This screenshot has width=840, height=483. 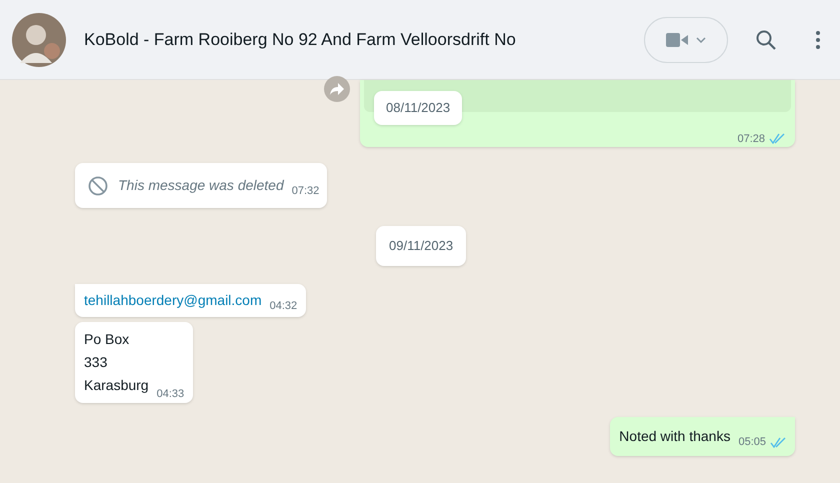 What do you see at coordinates (677, 39) in the screenshot?
I see `video-camera-icon` at bounding box center [677, 39].